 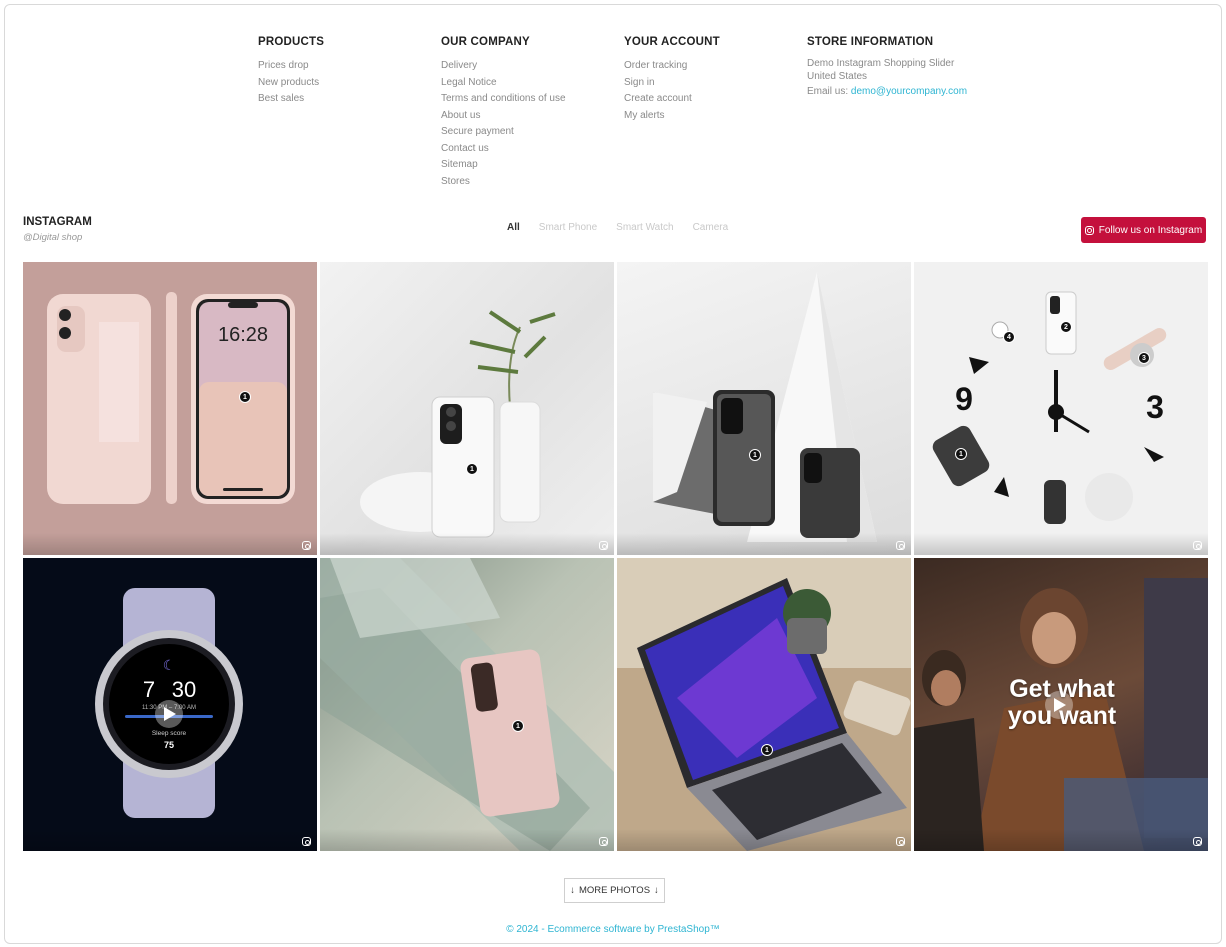 I want to click on sleep-score-value: 75, so click(x=169, y=745).